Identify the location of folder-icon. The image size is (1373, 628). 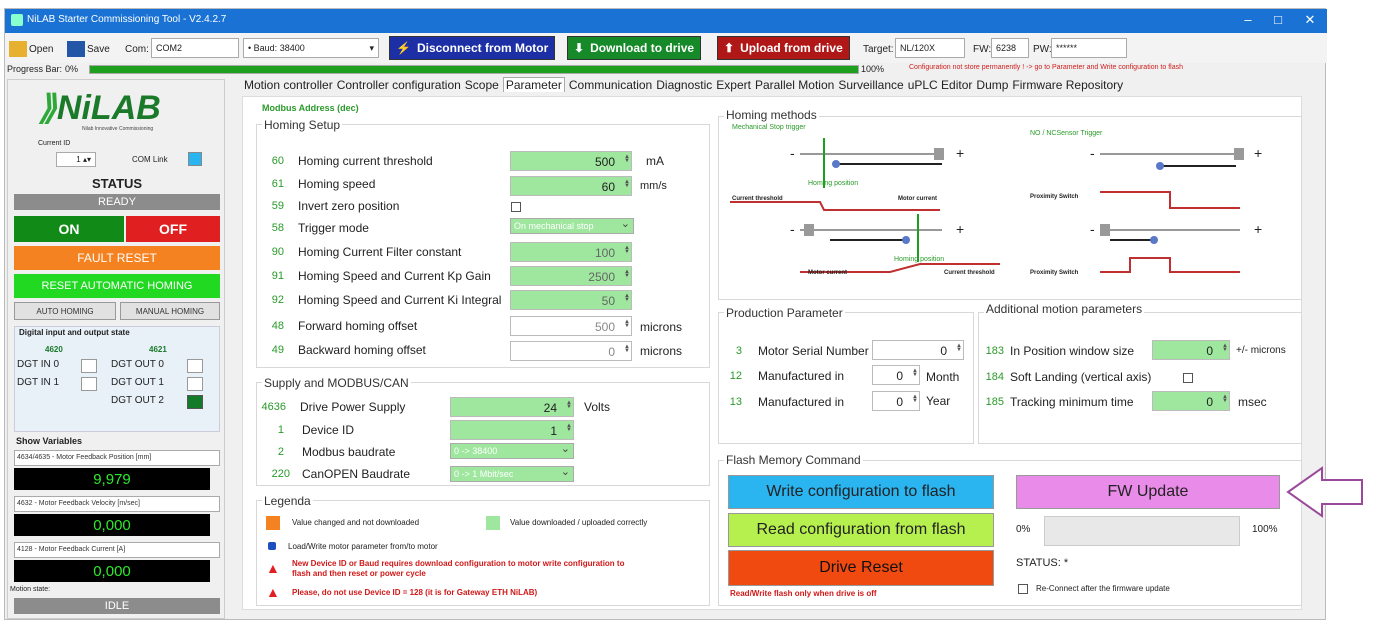
(18, 49).